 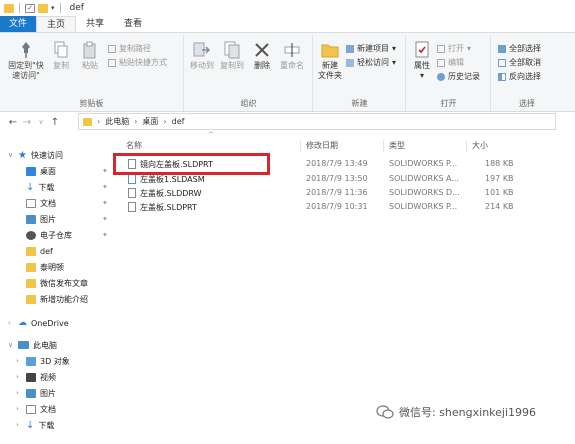 I want to click on move-to-button: 移动到, so click(x=202, y=56).